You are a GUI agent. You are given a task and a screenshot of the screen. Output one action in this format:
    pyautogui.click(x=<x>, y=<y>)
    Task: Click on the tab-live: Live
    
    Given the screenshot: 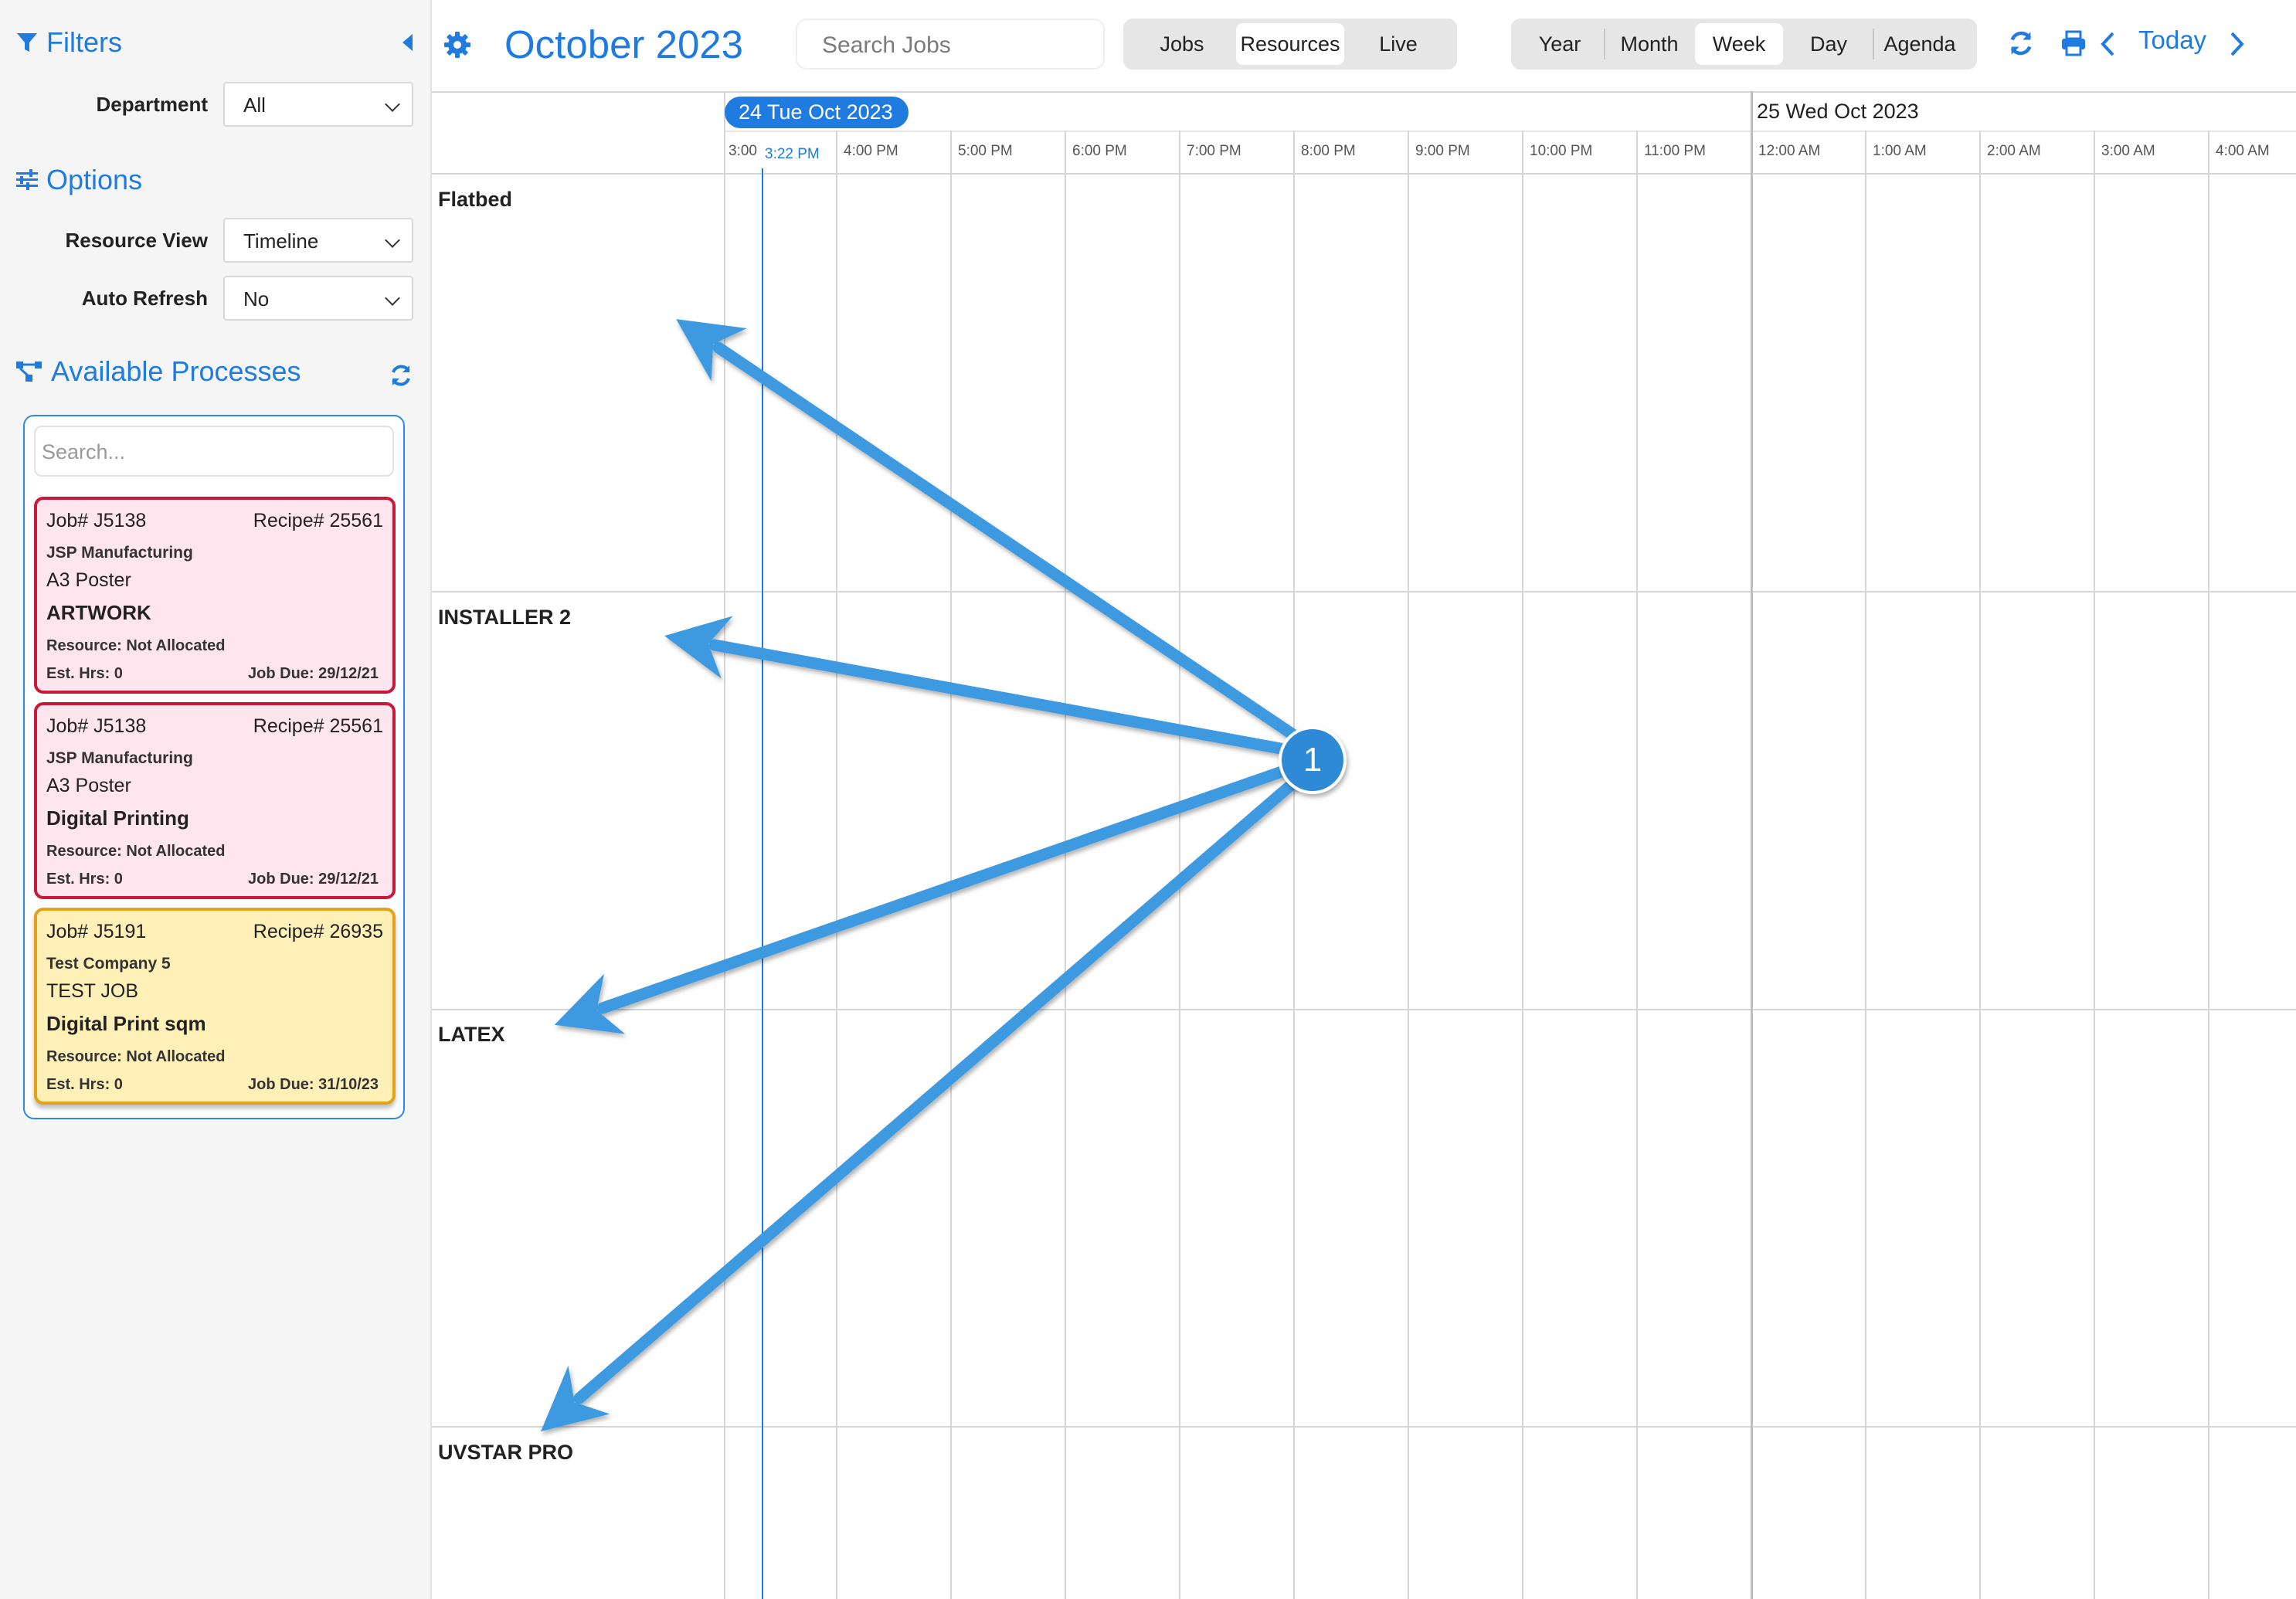 What is the action you would take?
    pyautogui.click(x=1398, y=44)
    